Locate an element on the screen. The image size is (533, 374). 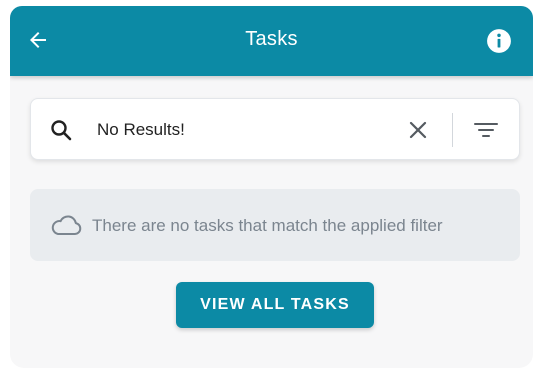
info-button is located at coordinates (499, 41).